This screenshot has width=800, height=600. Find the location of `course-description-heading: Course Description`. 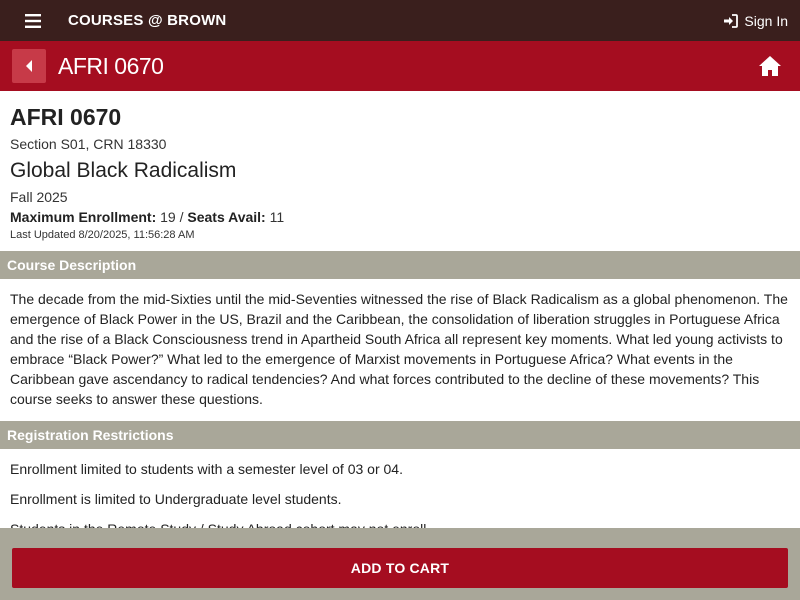

course-description-heading: Course Description is located at coordinates (400, 265).